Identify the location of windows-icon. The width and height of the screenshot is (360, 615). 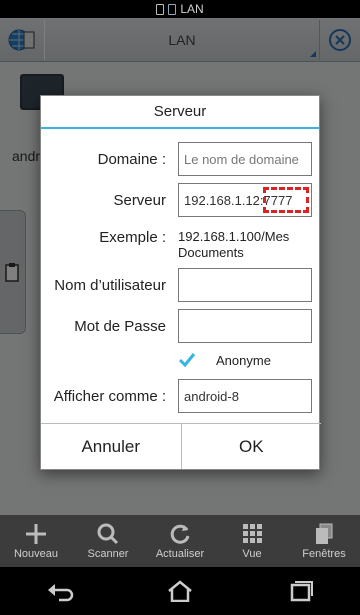
(324, 533).